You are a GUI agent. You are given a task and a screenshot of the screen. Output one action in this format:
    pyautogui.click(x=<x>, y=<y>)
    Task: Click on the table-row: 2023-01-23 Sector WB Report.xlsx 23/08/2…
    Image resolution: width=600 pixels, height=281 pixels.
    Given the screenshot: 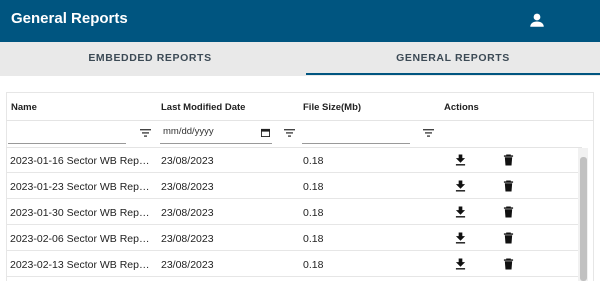 What is the action you would take?
    pyautogui.click(x=294, y=186)
    